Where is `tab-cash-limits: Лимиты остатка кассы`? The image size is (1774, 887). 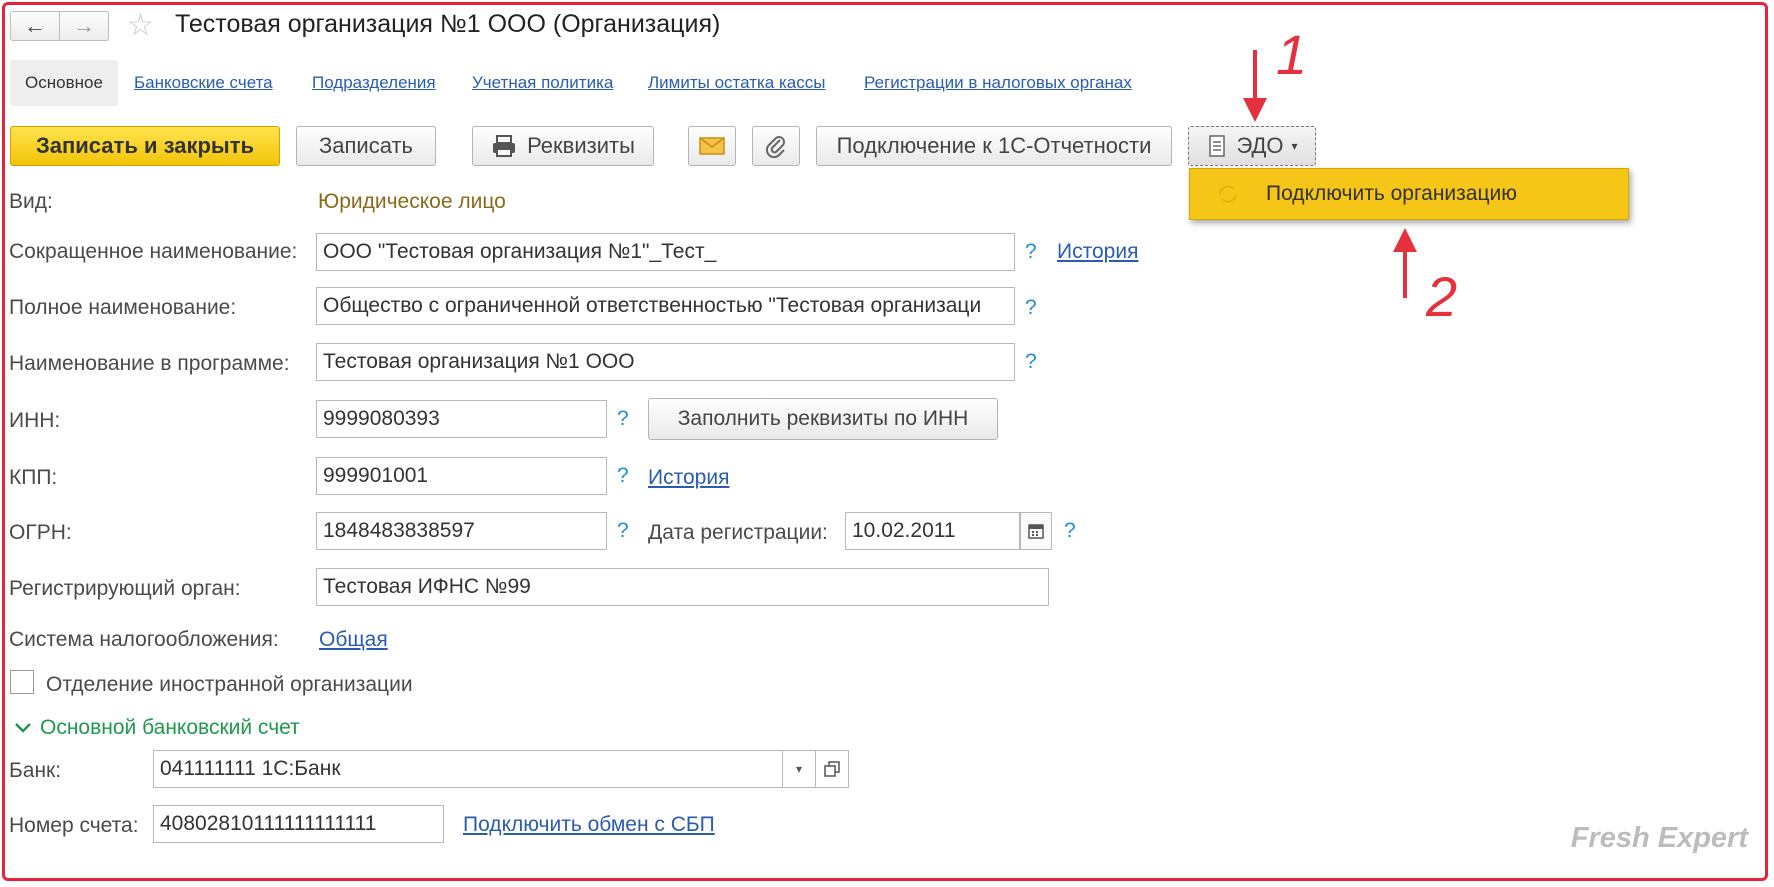 tab-cash-limits: Лимиты остатка кассы is located at coordinates (736, 83).